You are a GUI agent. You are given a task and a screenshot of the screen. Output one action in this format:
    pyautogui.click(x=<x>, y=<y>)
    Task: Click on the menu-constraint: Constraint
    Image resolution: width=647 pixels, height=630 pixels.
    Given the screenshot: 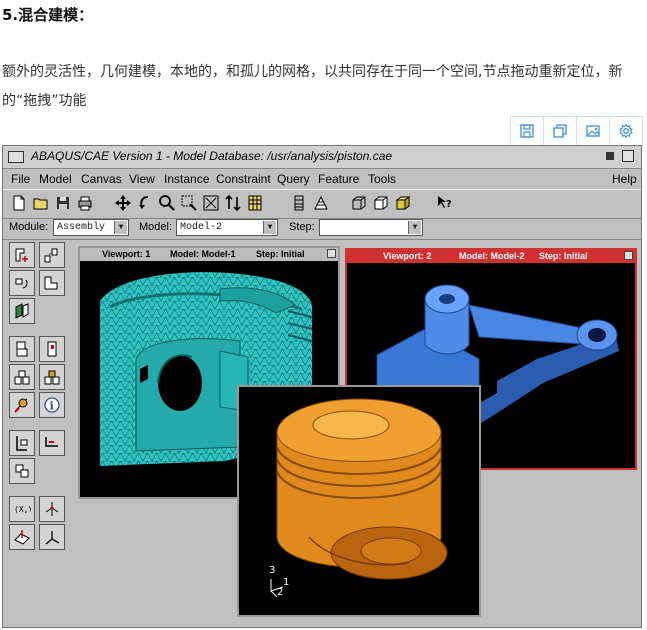 What is the action you would take?
    pyautogui.click(x=243, y=179)
    